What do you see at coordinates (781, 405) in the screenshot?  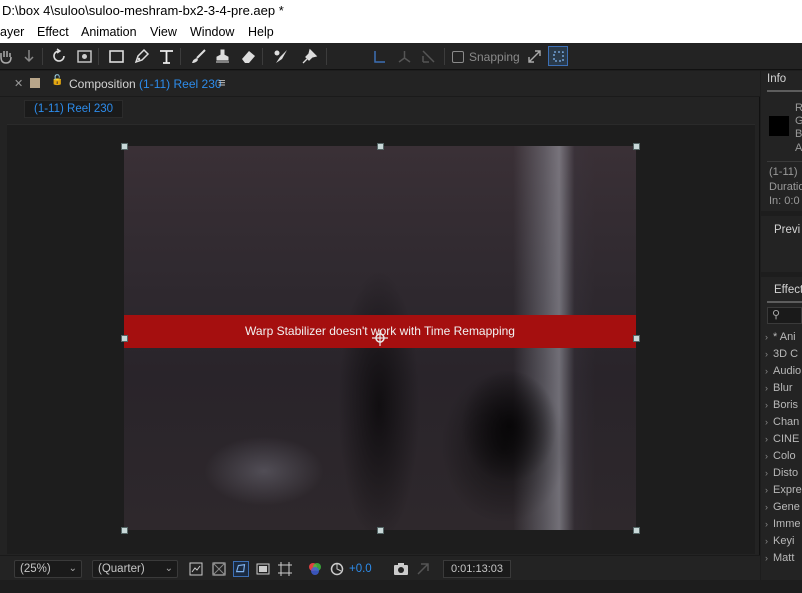 I see `effects-category: › Boris` at bounding box center [781, 405].